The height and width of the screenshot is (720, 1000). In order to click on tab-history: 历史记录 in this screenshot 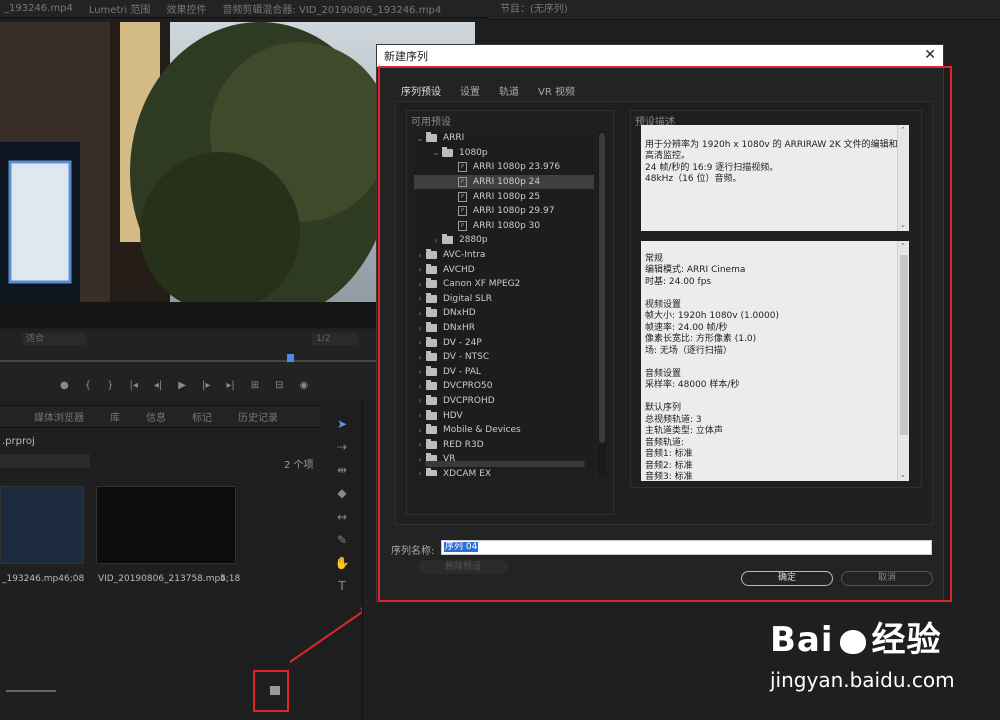, I will do `click(258, 416)`.